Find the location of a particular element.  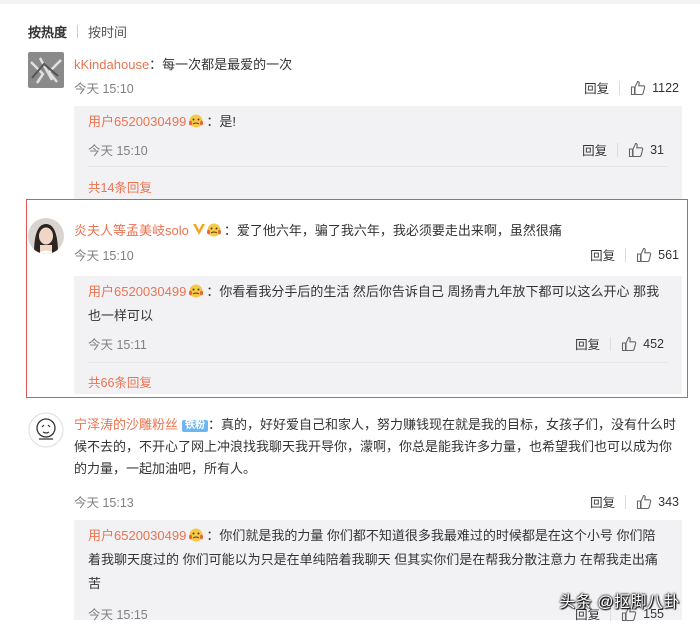

comment-username: kKindahouse is located at coordinates (111, 64).